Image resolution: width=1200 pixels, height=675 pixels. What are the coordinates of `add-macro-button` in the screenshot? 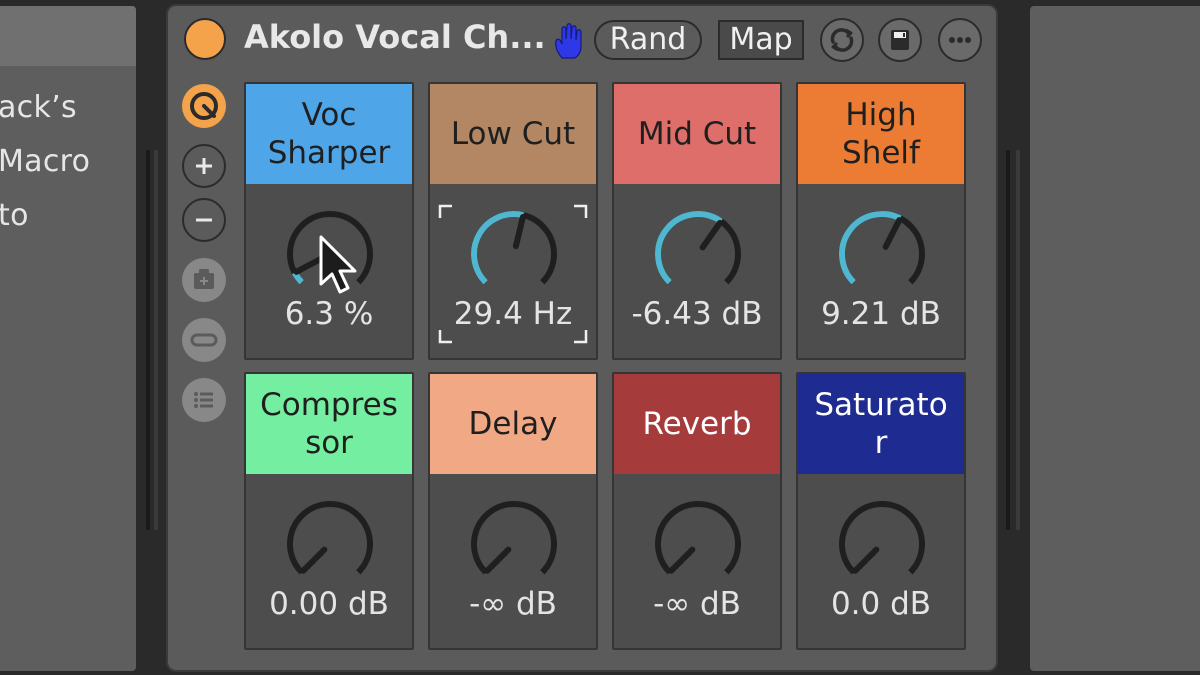 It's located at (204, 166).